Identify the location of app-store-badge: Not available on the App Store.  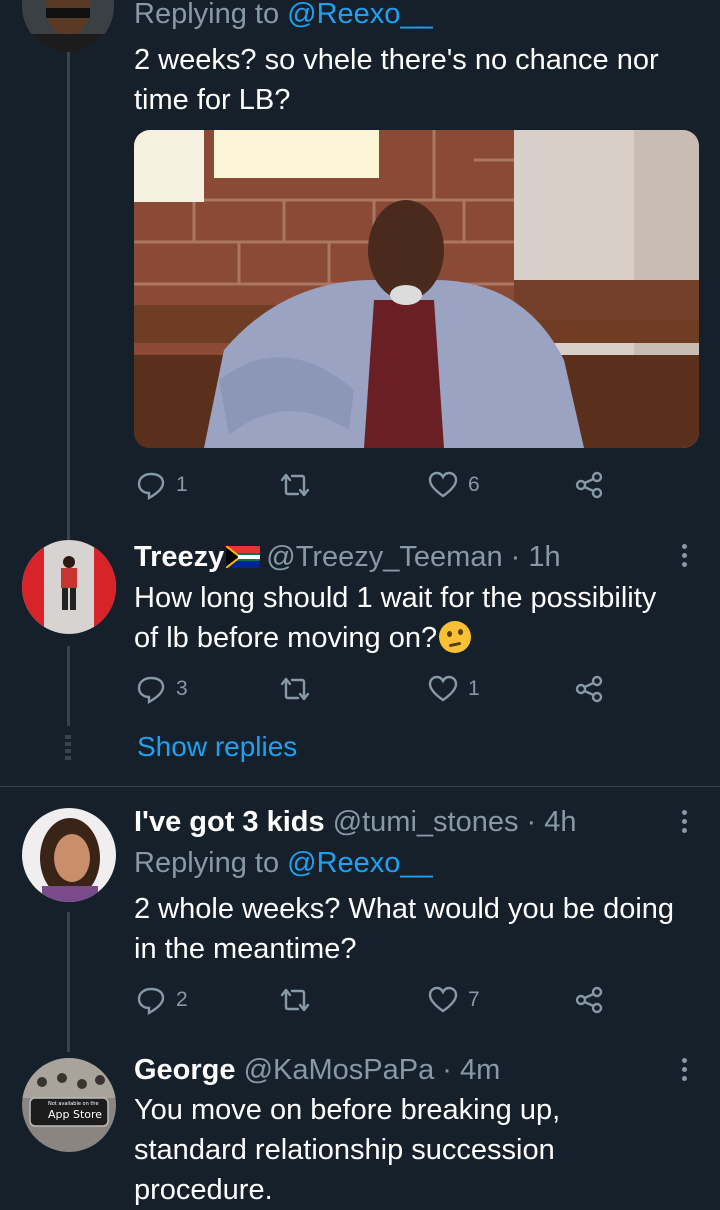
(70, 1113).